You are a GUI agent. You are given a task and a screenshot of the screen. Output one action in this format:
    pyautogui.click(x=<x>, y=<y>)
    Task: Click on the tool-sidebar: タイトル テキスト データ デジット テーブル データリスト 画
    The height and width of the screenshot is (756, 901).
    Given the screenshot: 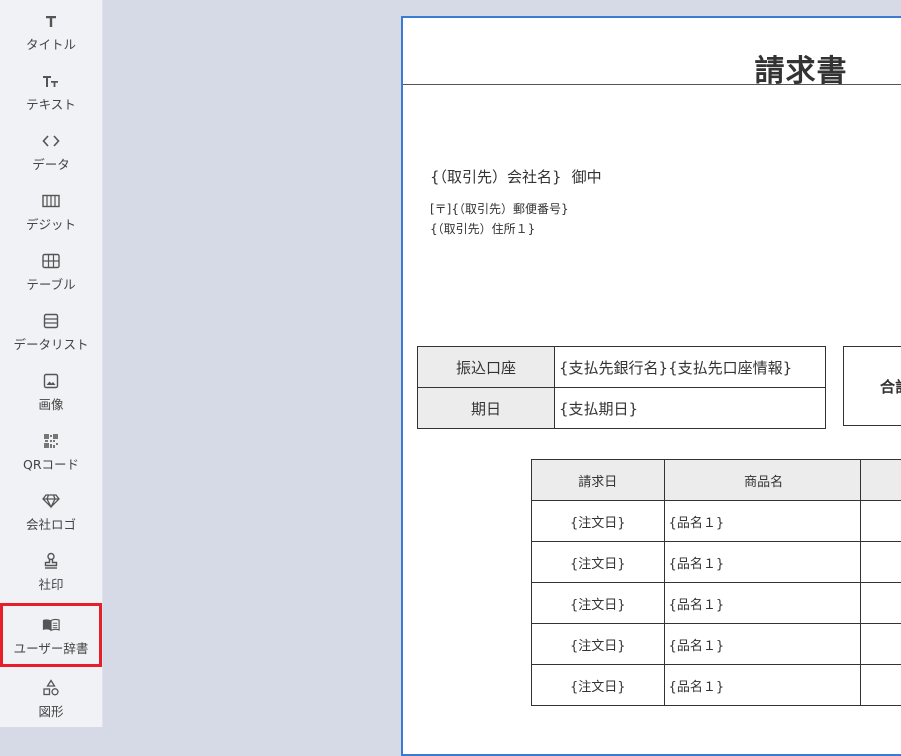 What is the action you would take?
    pyautogui.click(x=51, y=363)
    